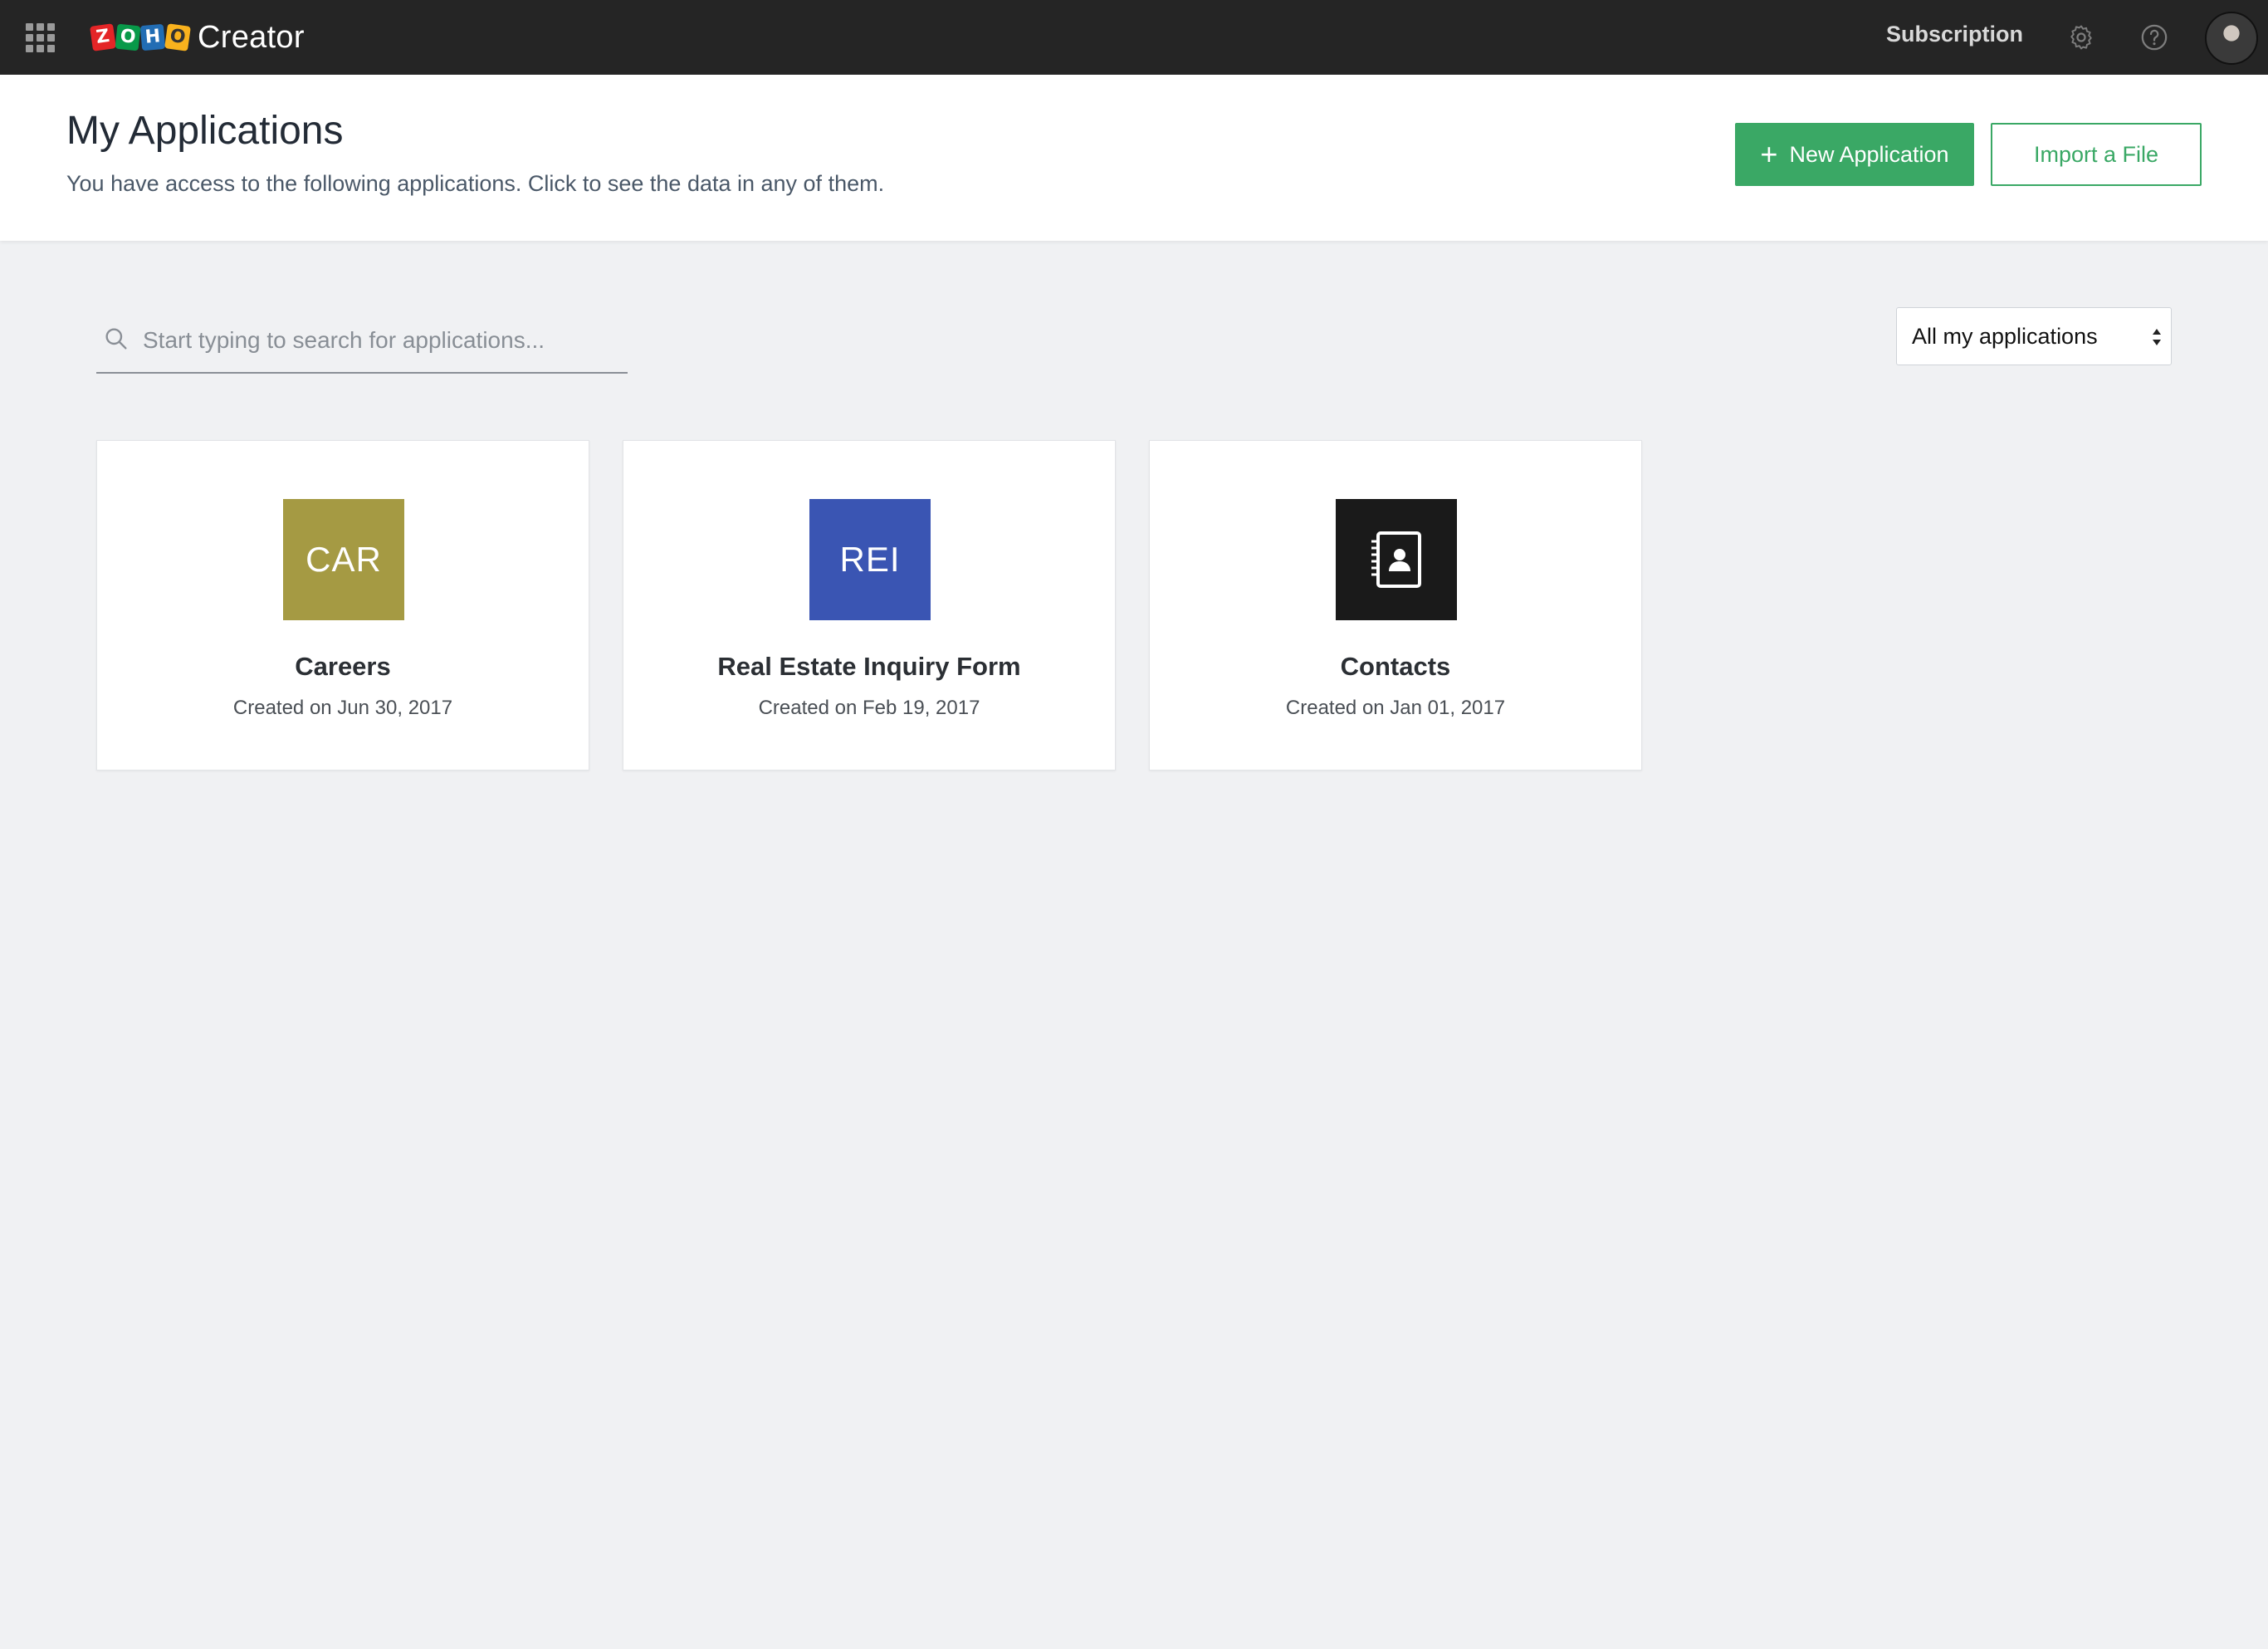  I want to click on import-file-button: Import a File, so click(2096, 154).